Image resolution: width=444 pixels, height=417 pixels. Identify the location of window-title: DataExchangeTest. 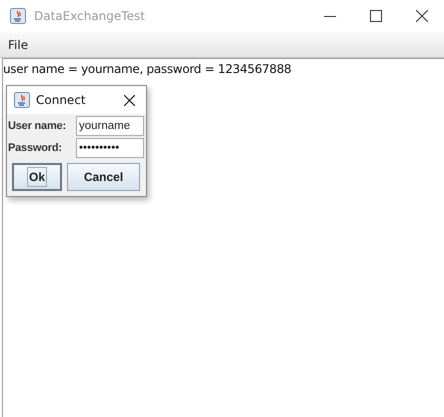
(89, 16).